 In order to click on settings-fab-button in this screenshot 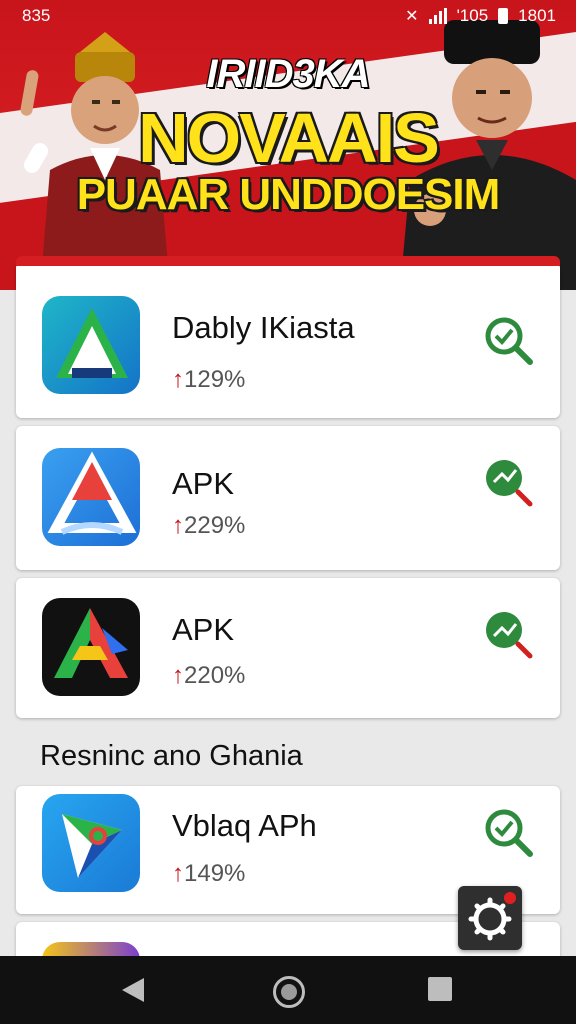, I will do `click(490, 918)`.